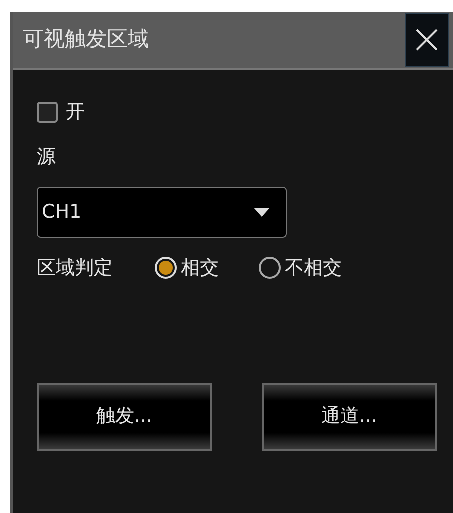  What do you see at coordinates (262, 213) in the screenshot?
I see `caret-icon` at bounding box center [262, 213].